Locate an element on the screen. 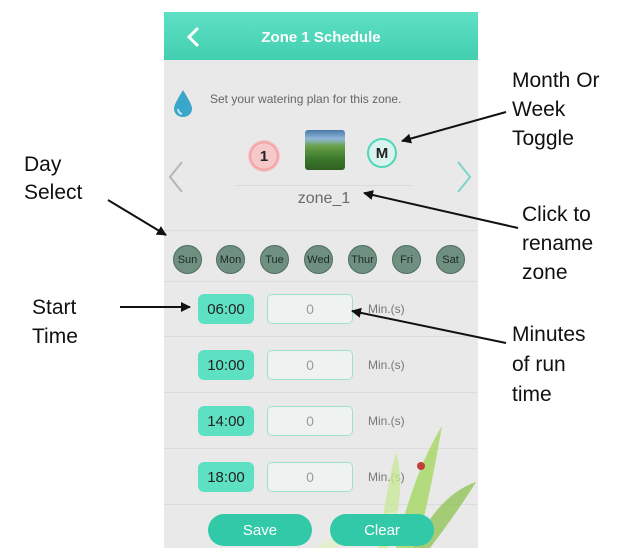  start-time-button: 14:00 is located at coordinates (226, 421).